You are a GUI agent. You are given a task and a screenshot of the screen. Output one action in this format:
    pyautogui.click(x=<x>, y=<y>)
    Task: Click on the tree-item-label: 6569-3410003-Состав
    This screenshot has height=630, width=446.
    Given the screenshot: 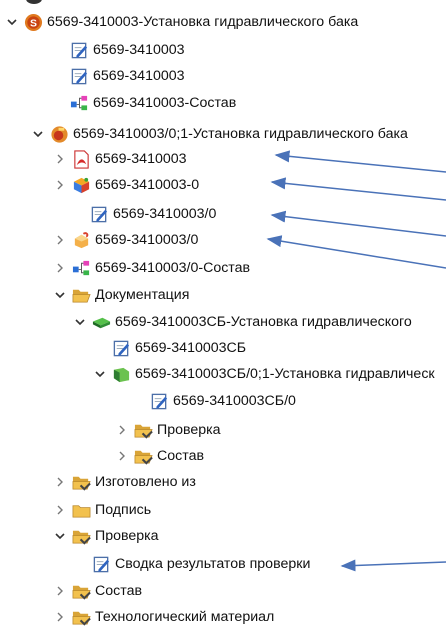 What is the action you would take?
    pyautogui.click(x=165, y=103)
    